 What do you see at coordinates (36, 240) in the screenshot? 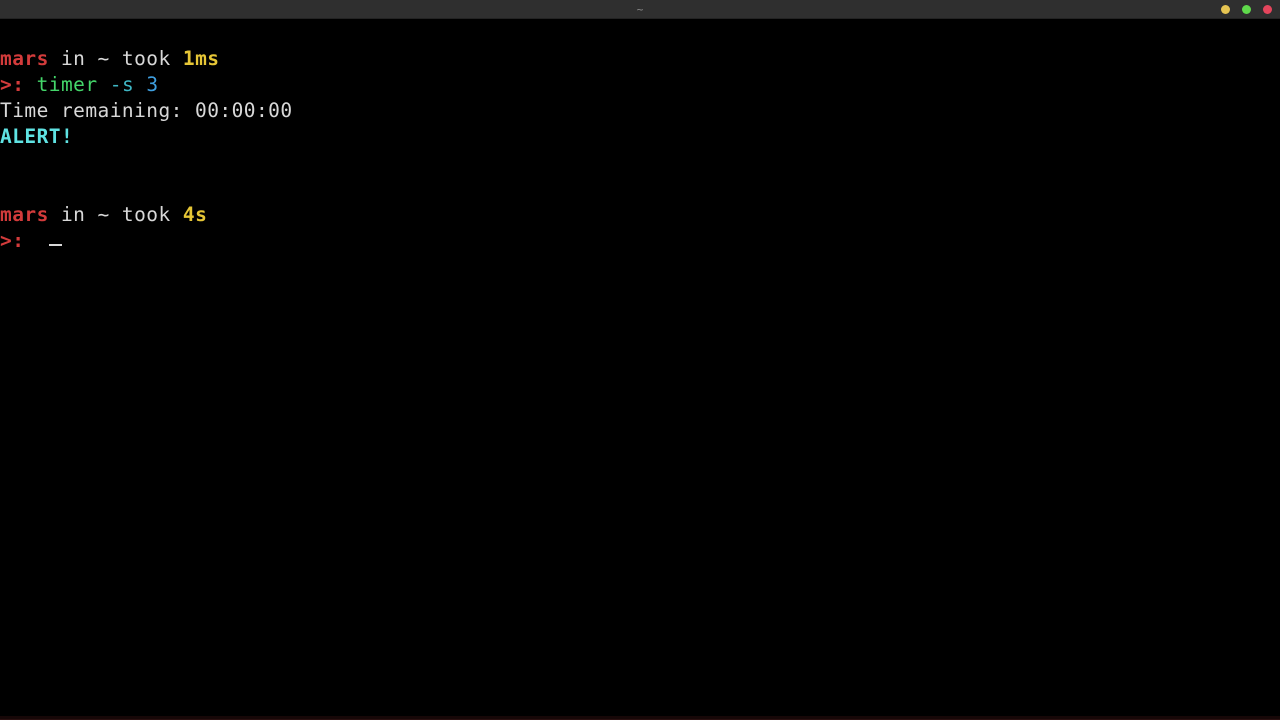
I see `input-text` at bounding box center [36, 240].